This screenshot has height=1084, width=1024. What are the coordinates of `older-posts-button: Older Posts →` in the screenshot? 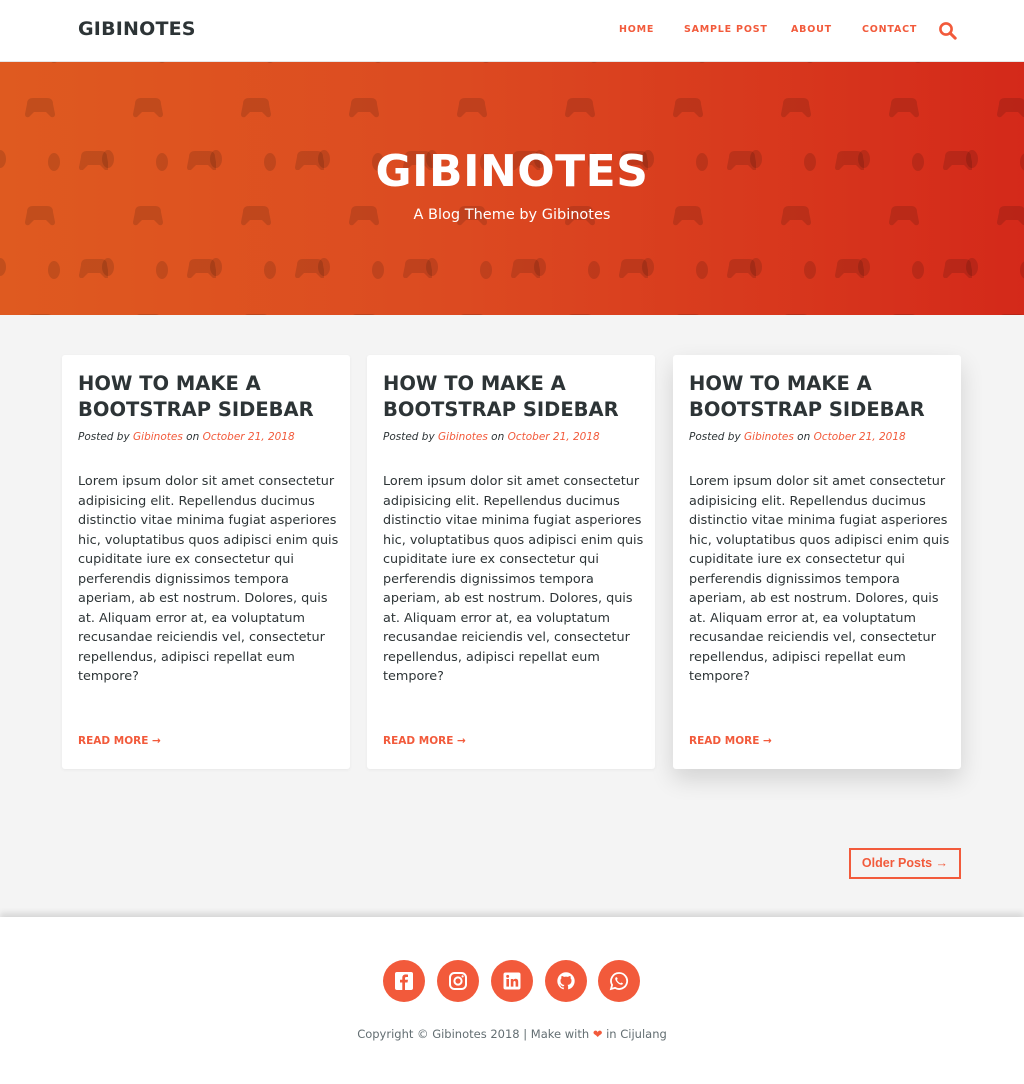 It's located at (905, 863).